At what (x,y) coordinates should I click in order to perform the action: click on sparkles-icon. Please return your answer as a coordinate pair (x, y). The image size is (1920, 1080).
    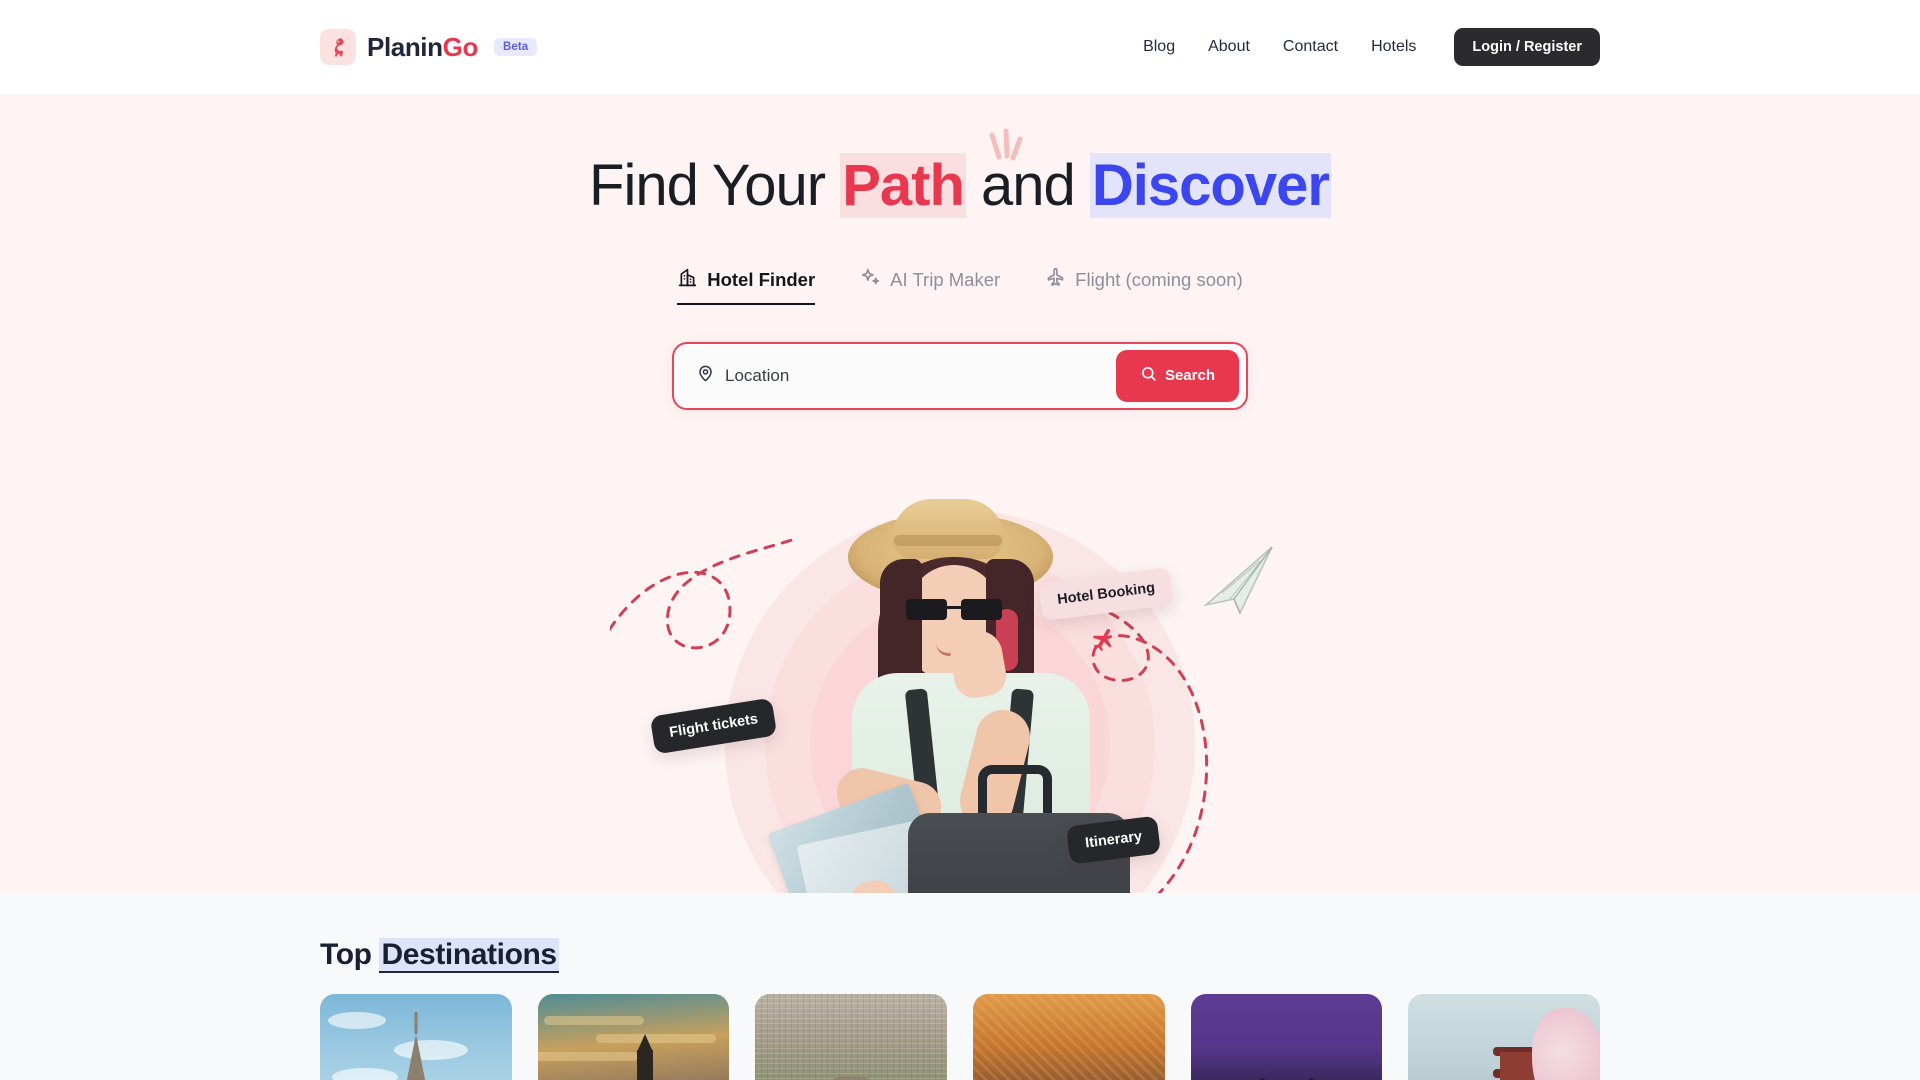
    Looking at the image, I should click on (870, 280).